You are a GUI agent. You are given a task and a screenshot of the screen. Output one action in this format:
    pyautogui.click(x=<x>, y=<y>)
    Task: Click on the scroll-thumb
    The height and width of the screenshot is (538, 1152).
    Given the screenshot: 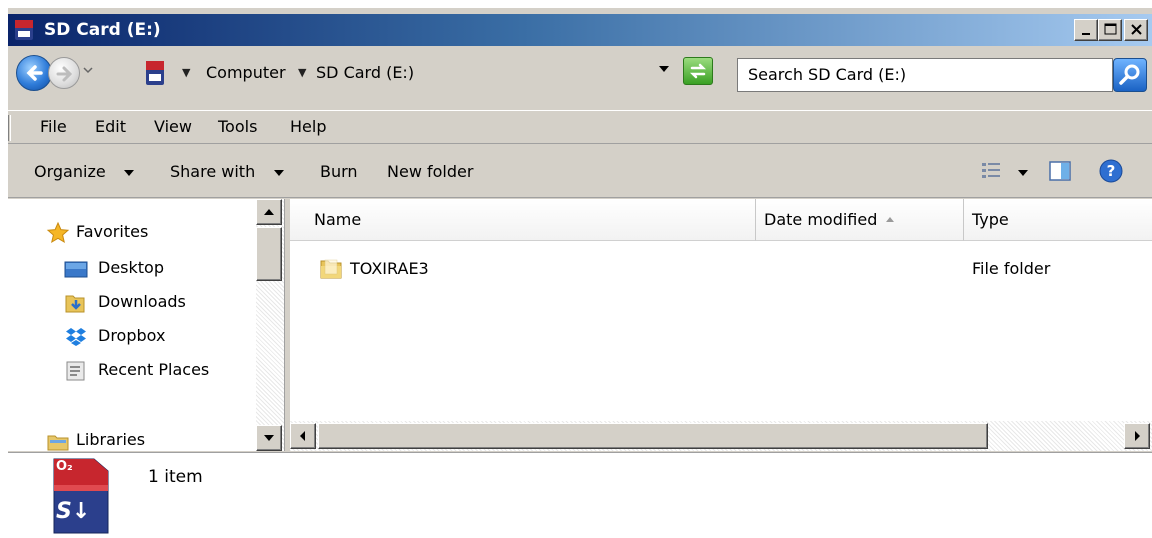 What is the action you would take?
    pyautogui.click(x=269, y=254)
    